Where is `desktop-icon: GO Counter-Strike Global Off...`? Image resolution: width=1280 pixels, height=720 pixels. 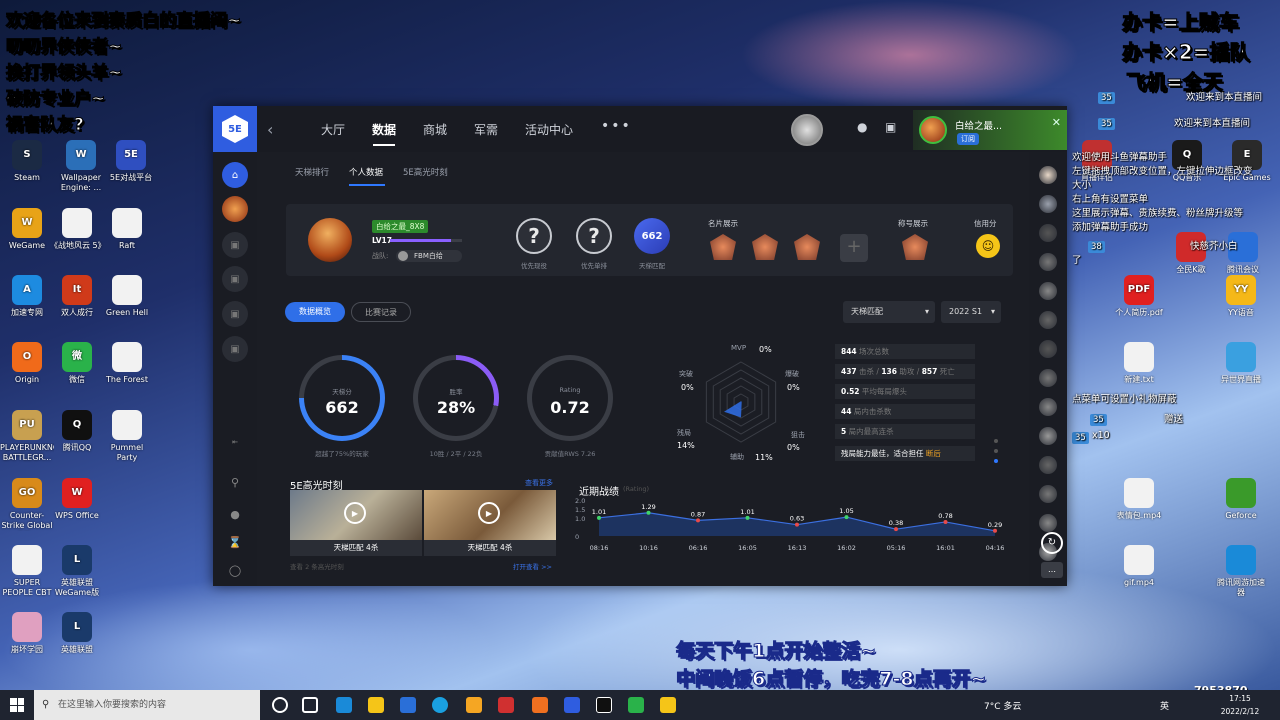 desktop-icon: GO Counter-Strike Global Off... is located at coordinates (27, 504).